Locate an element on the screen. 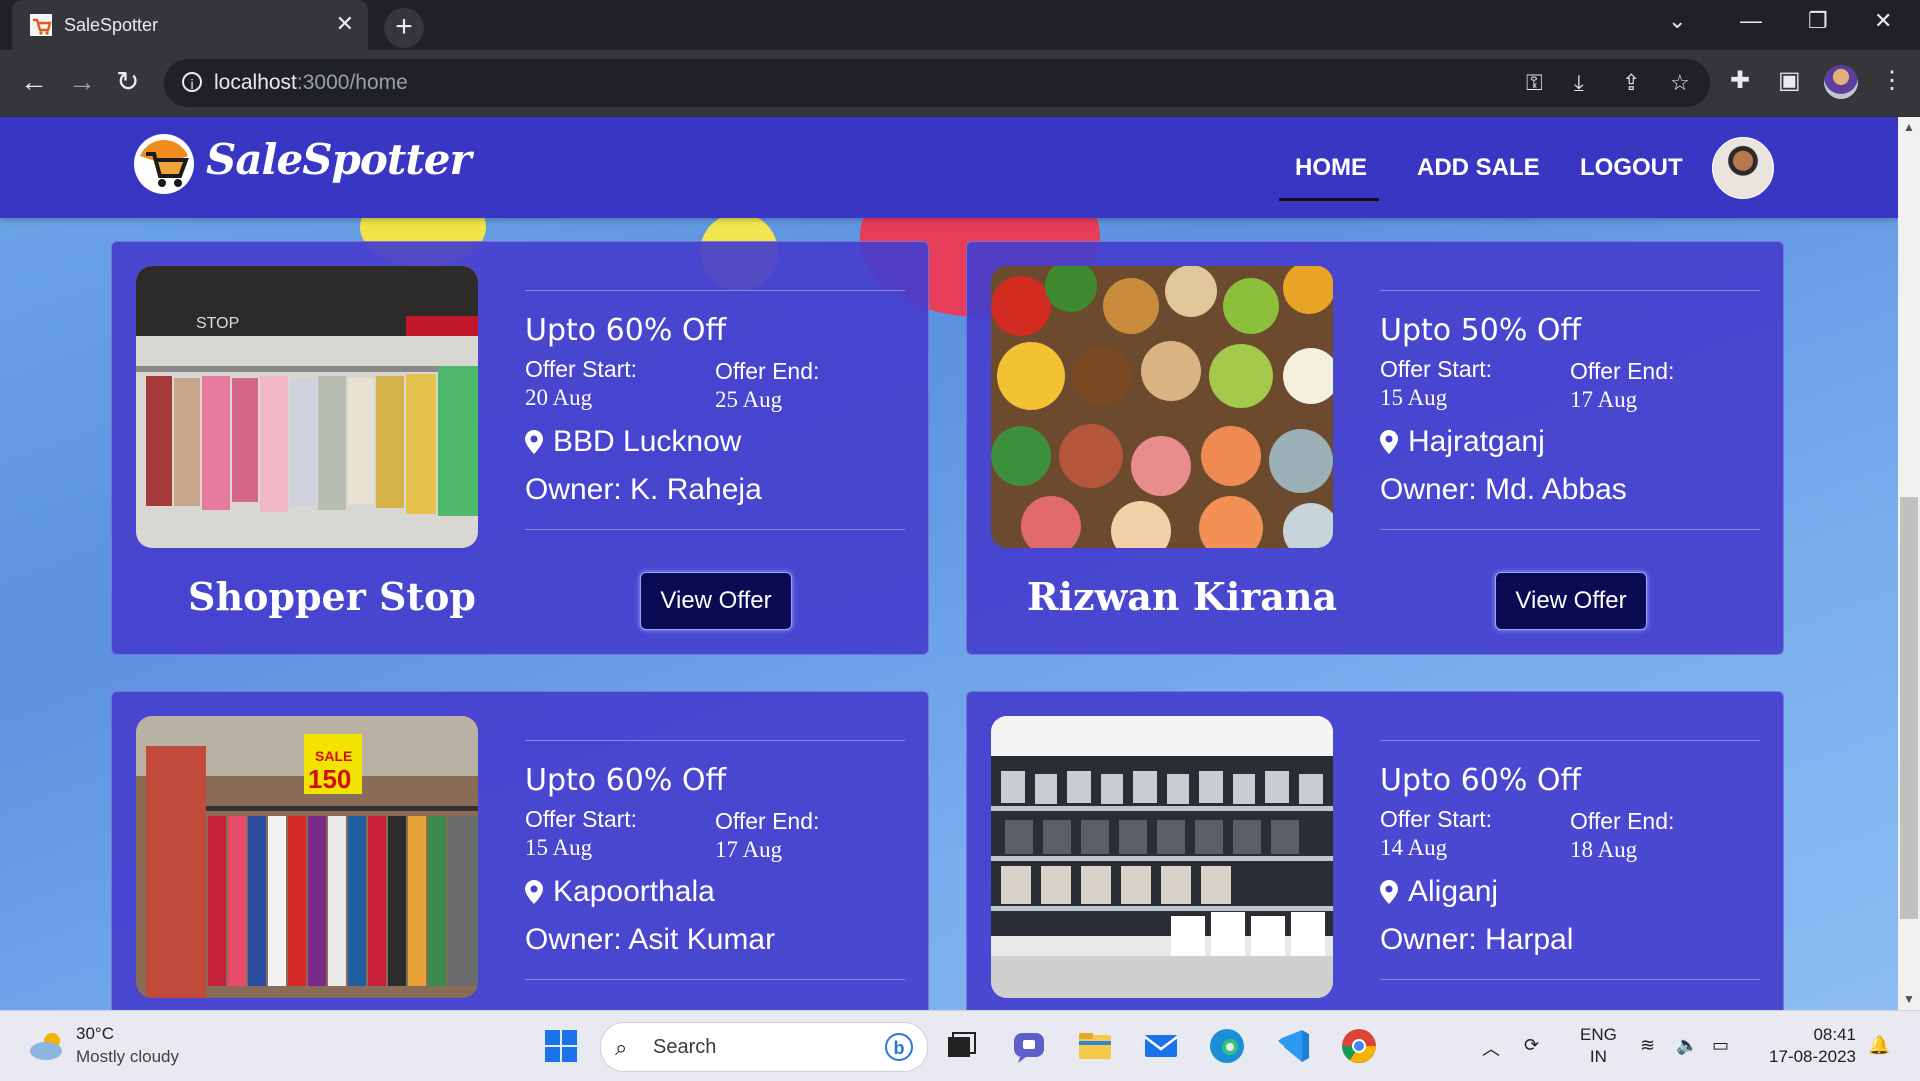 The height and width of the screenshot is (1081, 1920). scroll-up-arrow-icon: ▲ is located at coordinates (1909, 127).